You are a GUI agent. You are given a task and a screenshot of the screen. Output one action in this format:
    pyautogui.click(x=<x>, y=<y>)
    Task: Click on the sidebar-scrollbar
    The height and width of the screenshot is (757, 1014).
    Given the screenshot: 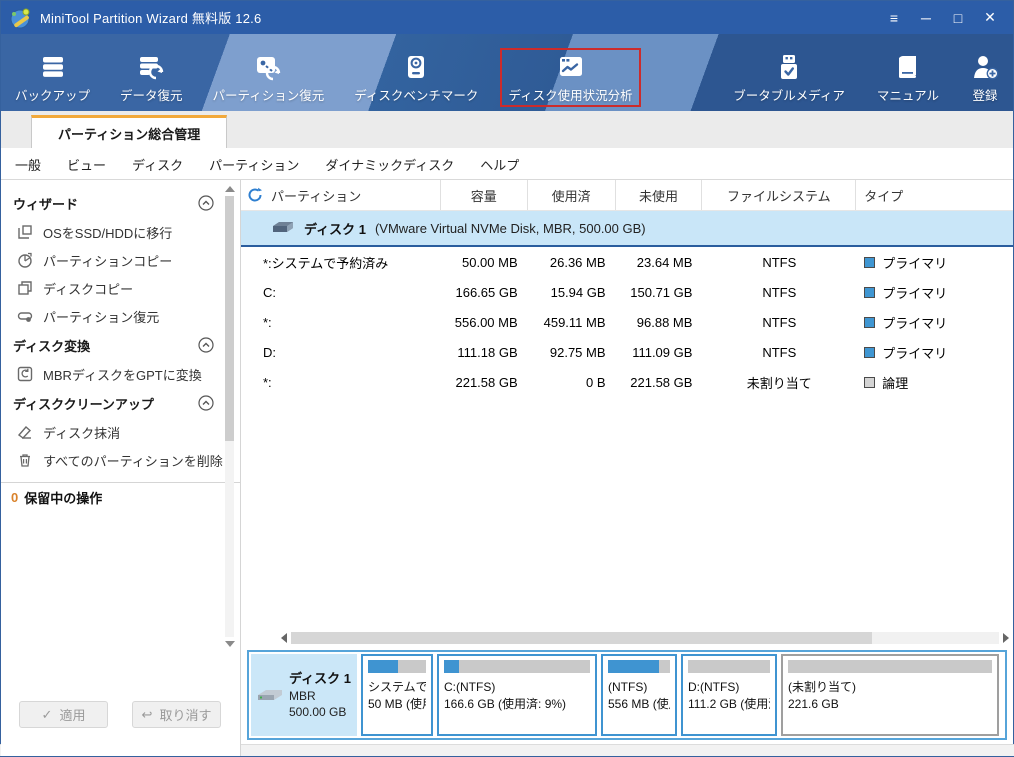 What is the action you would take?
    pyautogui.click(x=229, y=417)
    